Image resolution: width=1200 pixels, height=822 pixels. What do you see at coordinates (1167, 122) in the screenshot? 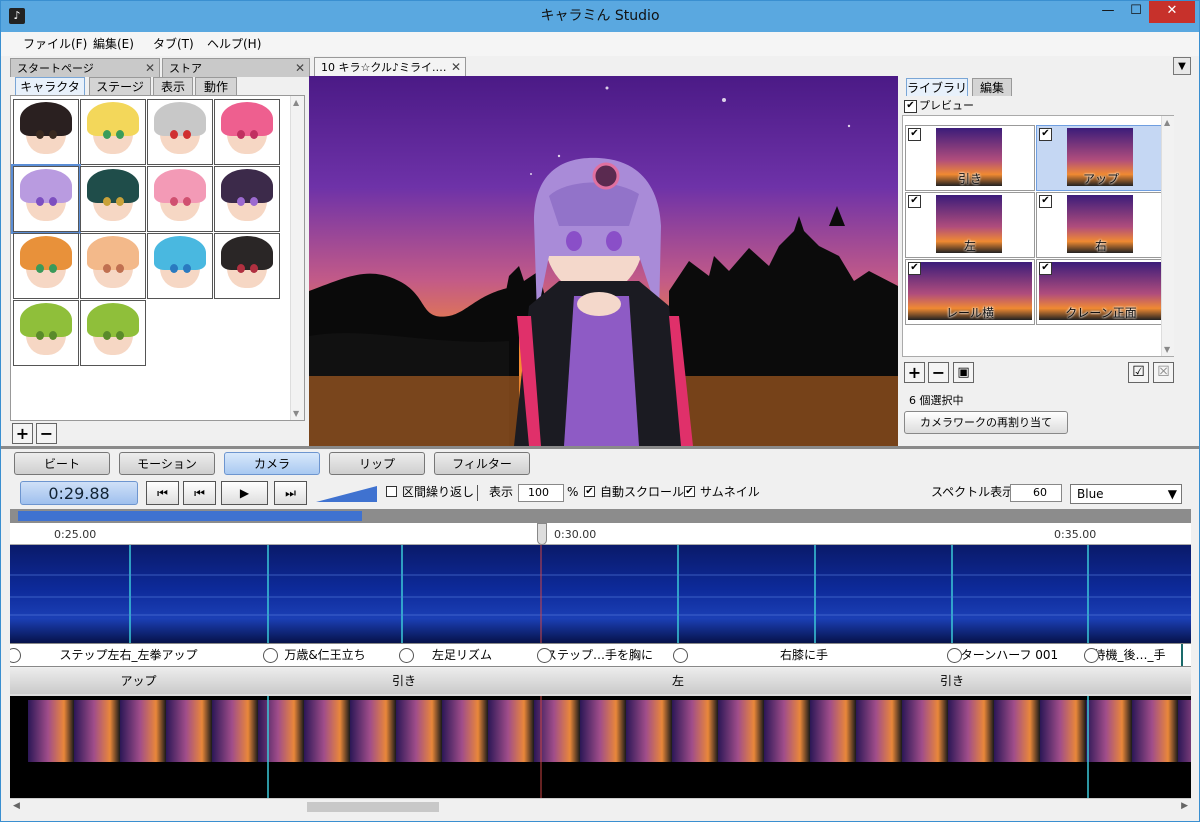
I see `library-scroll-up-icon: ▲` at bounding box center [1167, 122].